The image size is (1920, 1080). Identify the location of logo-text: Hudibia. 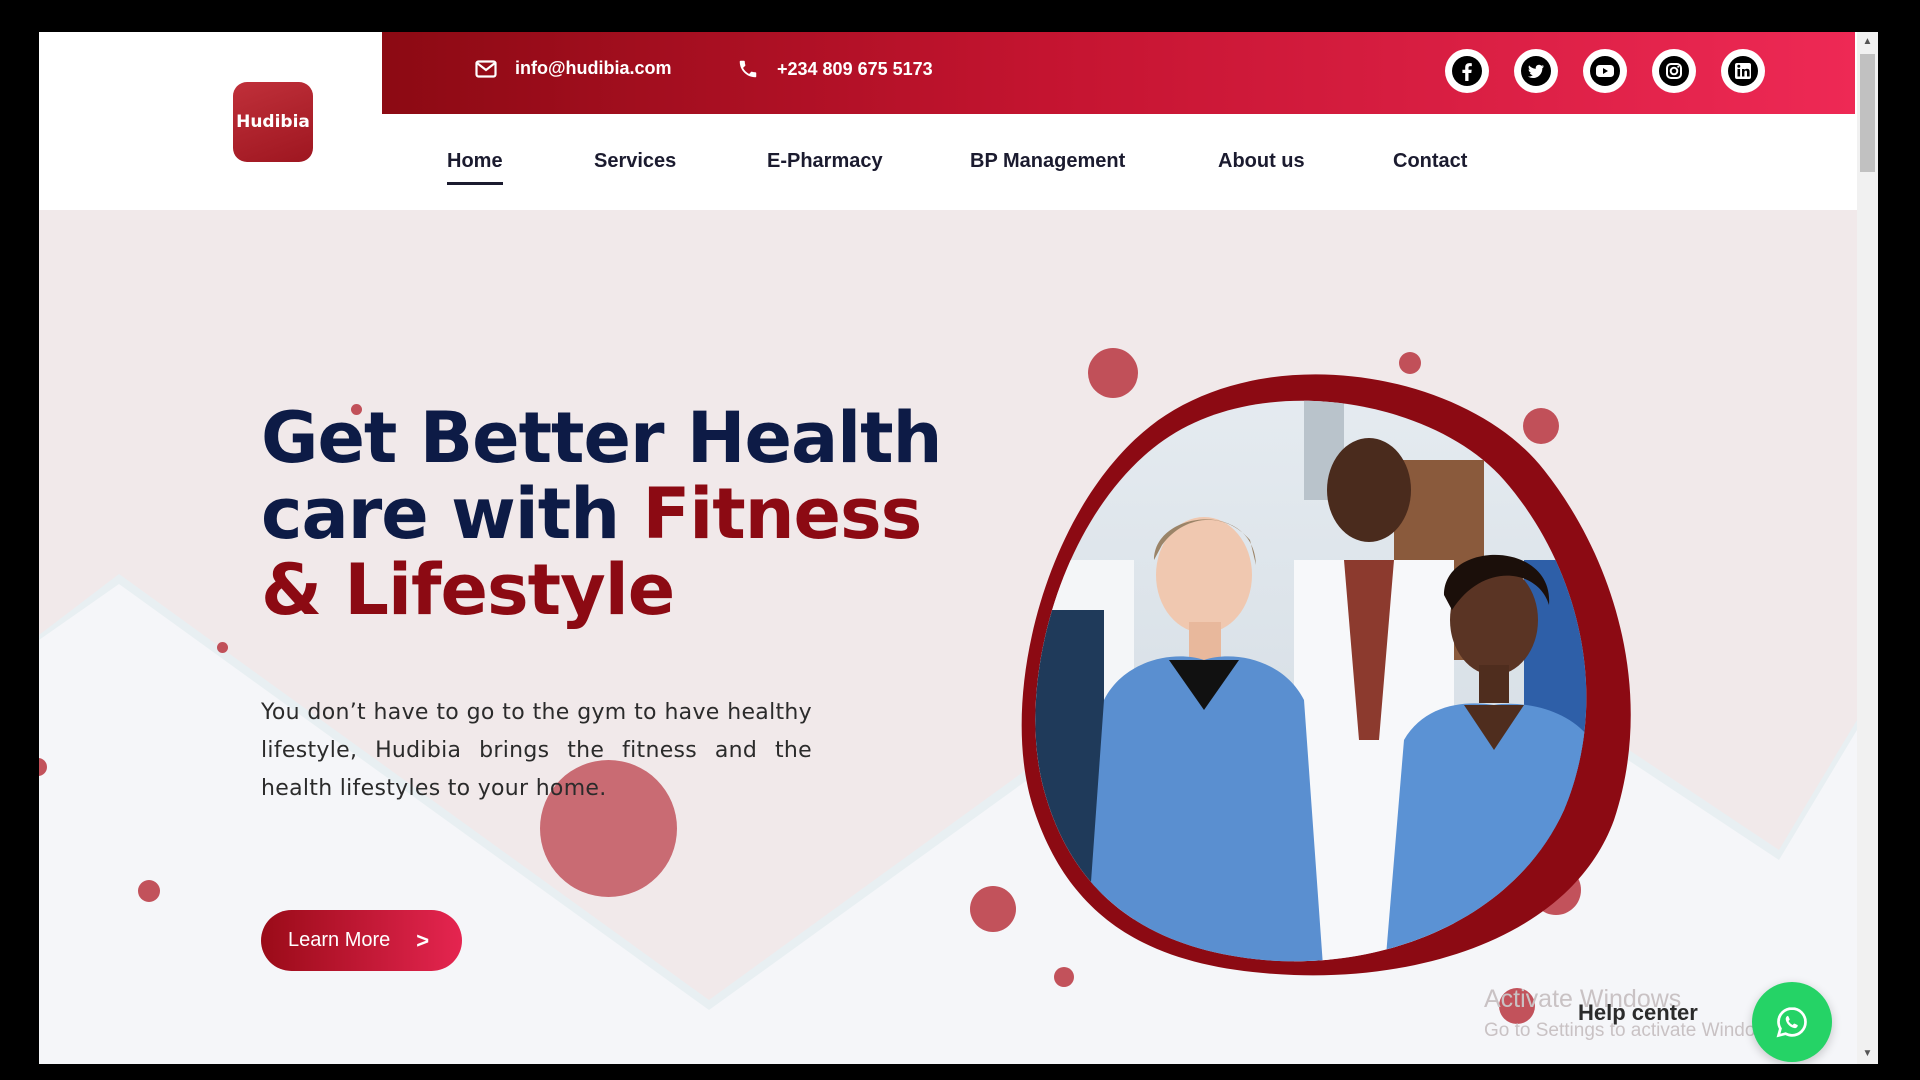
(273, 122).